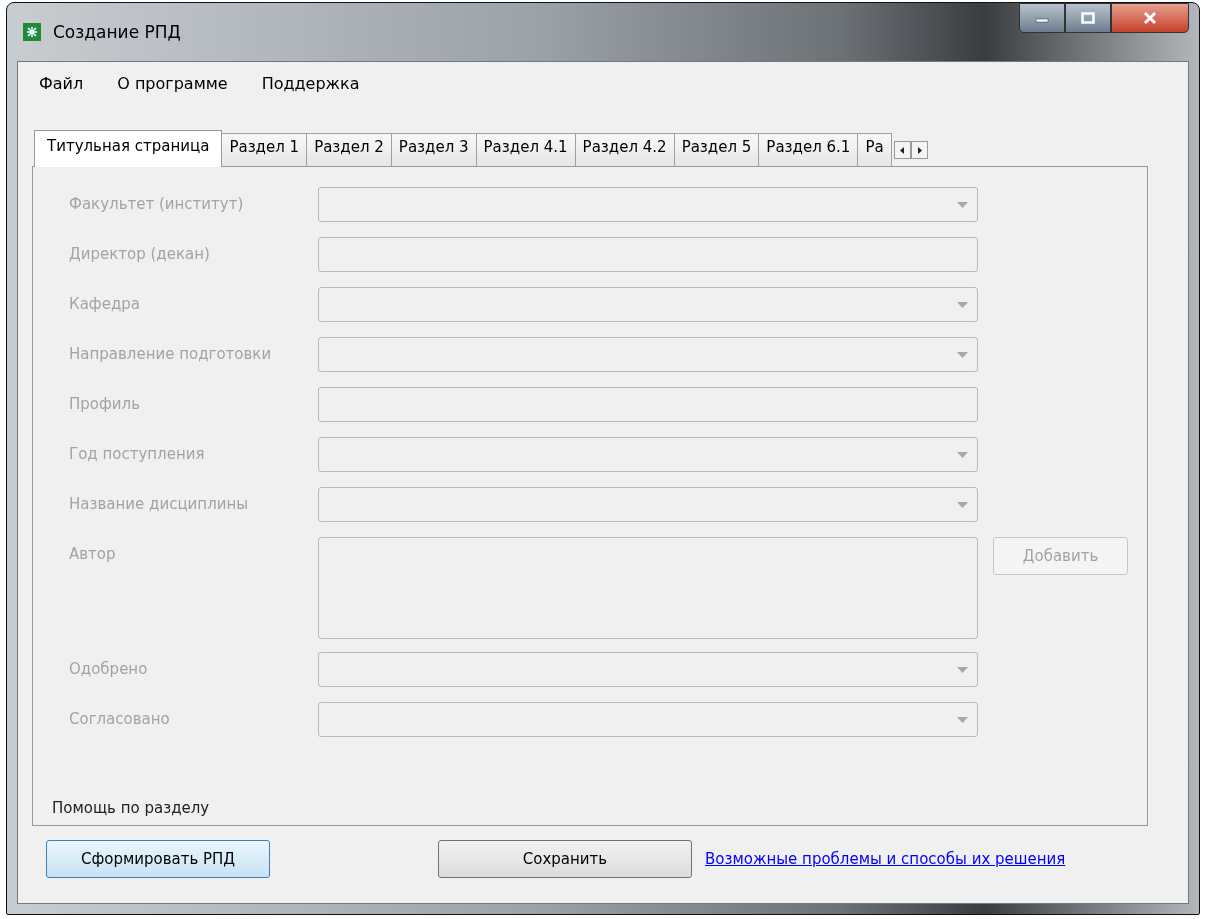 The width and height of the screenshot is (1206, 919). What do you see at coordinates (119, 718) in the screenshot?
I see `field-label: Согласовано` at bounding box center [119, 718].